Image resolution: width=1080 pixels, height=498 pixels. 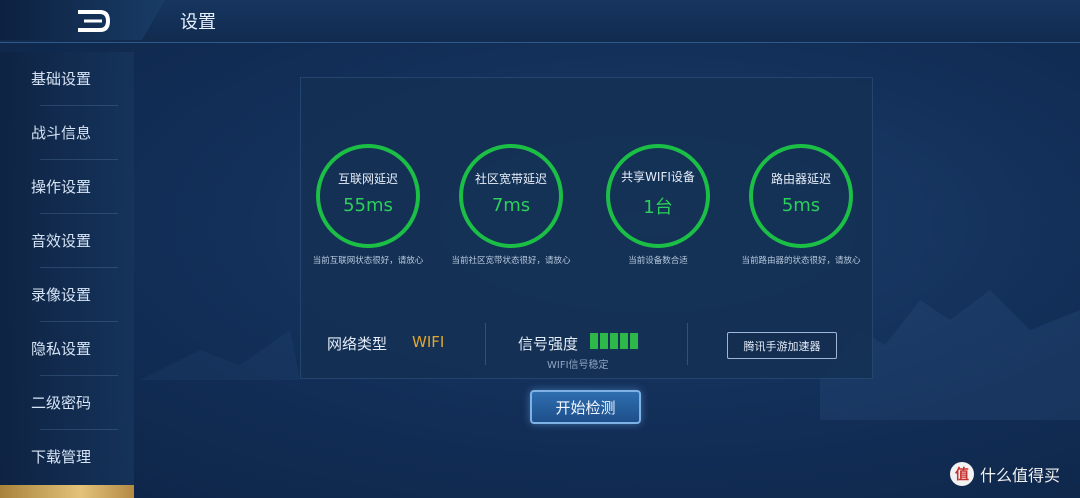 What do you see at coordinates (60, 402) in the screenshot?
I see `sidebar-item-label: 二级密码` at bounding box center [60, 402].